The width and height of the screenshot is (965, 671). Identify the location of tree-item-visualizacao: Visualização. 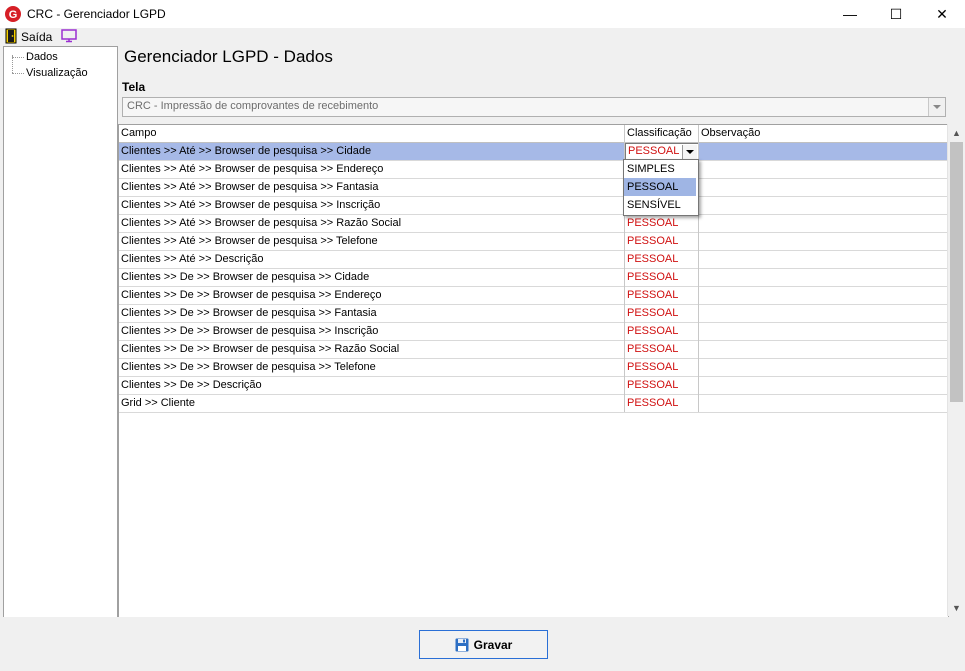
(57, 73).